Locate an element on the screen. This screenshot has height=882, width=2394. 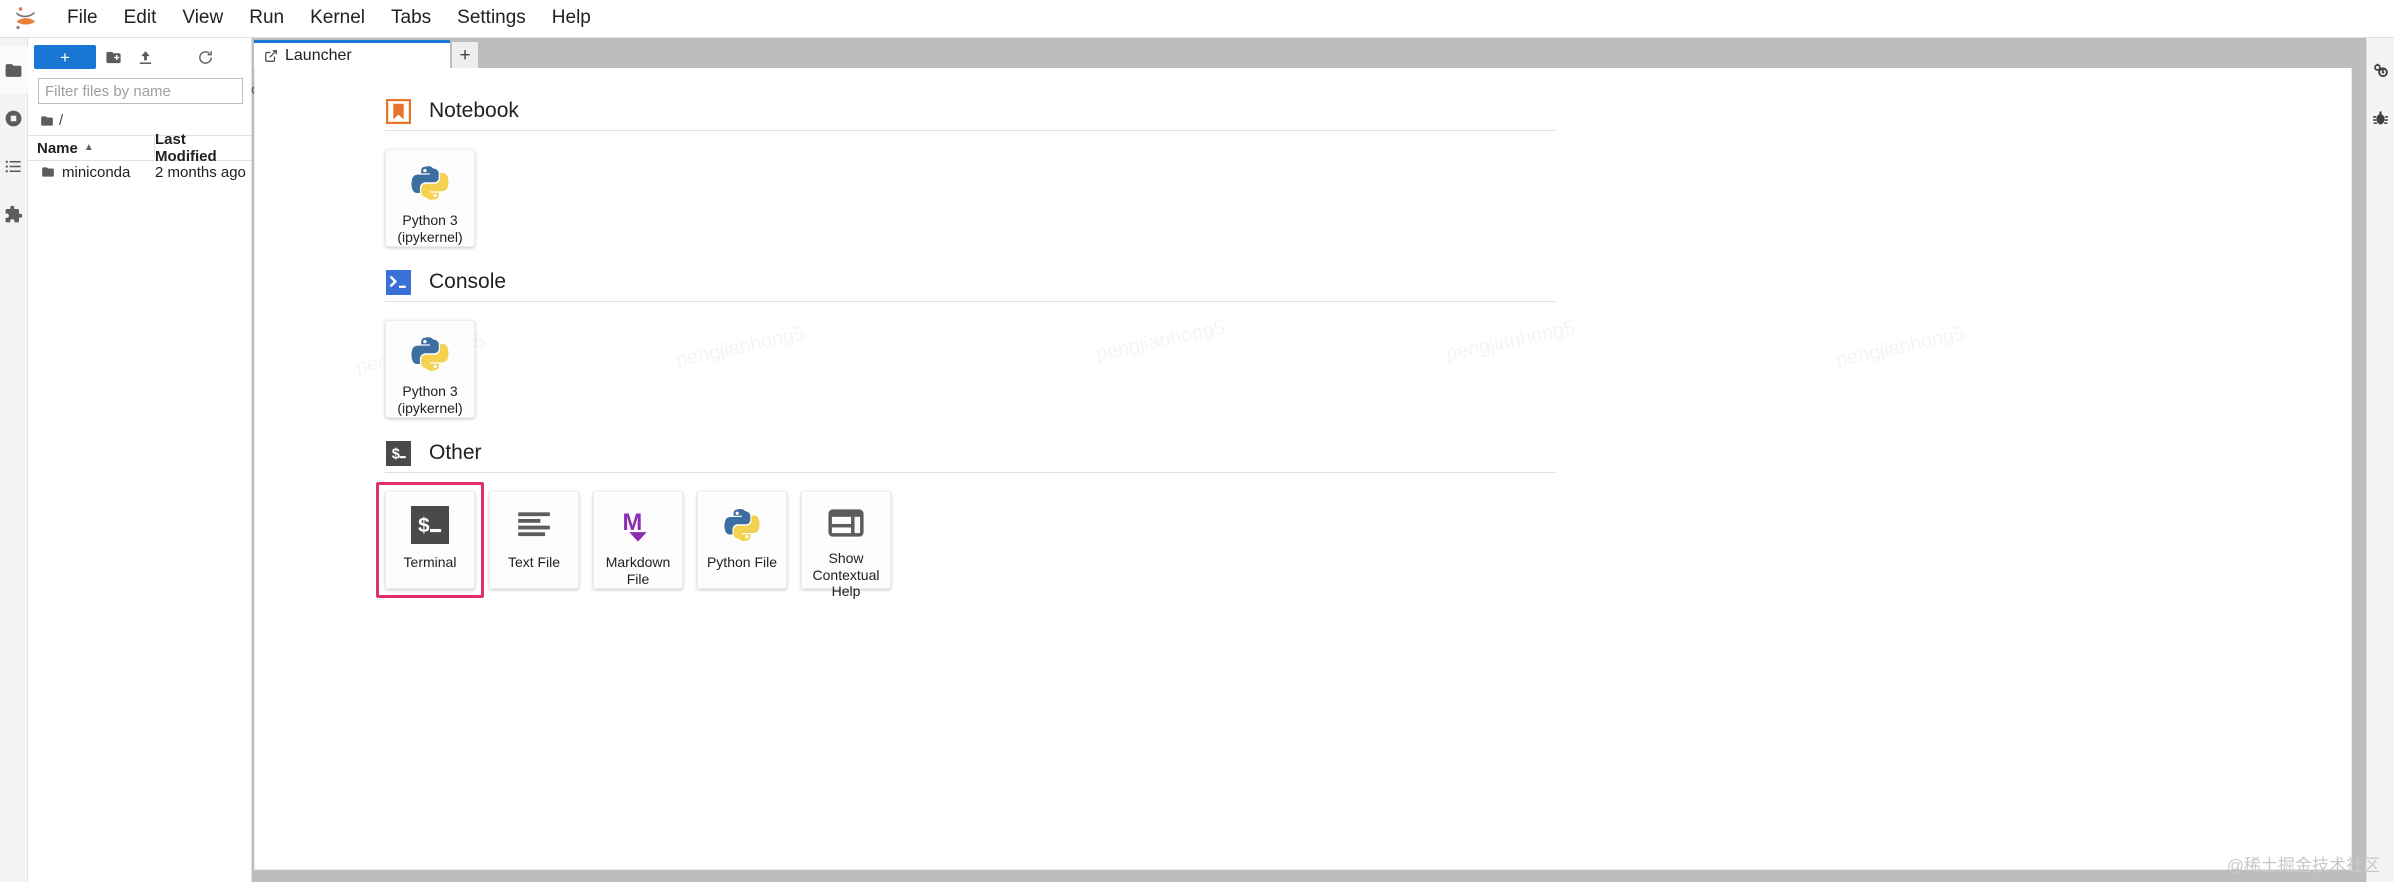
menu-view: View is located at coordinates (202, 18).